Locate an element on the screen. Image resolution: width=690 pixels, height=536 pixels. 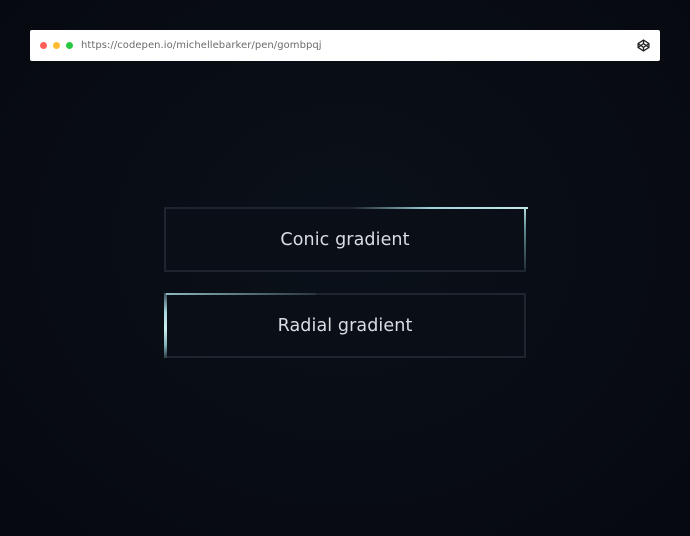
minimize-dot is located at coordinates (56, 45).